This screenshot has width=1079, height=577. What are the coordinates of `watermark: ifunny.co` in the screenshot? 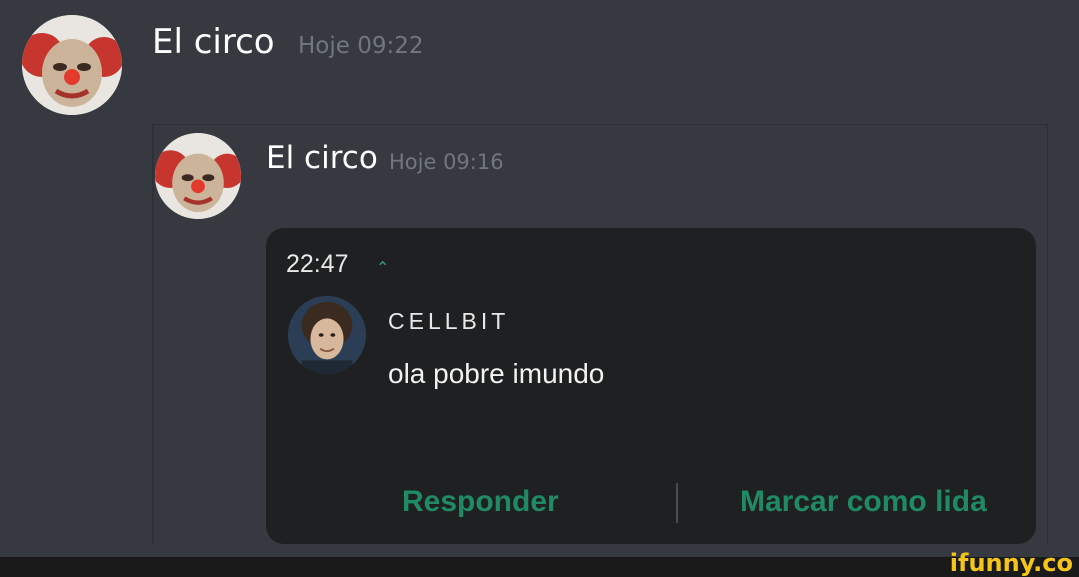 It's located at (1011, 563).